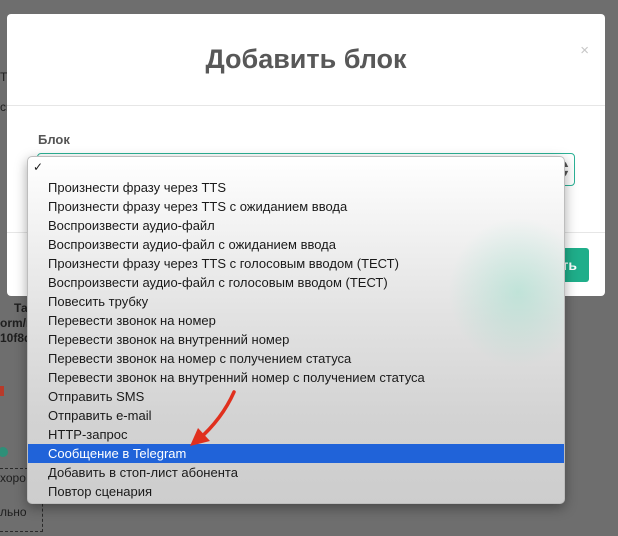  I want to click on bg-text-fragment: Та, so click(21, 308).